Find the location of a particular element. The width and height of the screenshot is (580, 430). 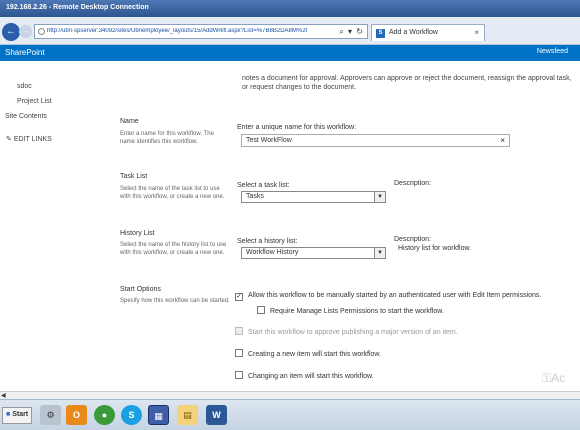

task-list-selected: Tasks is located at coordinates (255, 196).